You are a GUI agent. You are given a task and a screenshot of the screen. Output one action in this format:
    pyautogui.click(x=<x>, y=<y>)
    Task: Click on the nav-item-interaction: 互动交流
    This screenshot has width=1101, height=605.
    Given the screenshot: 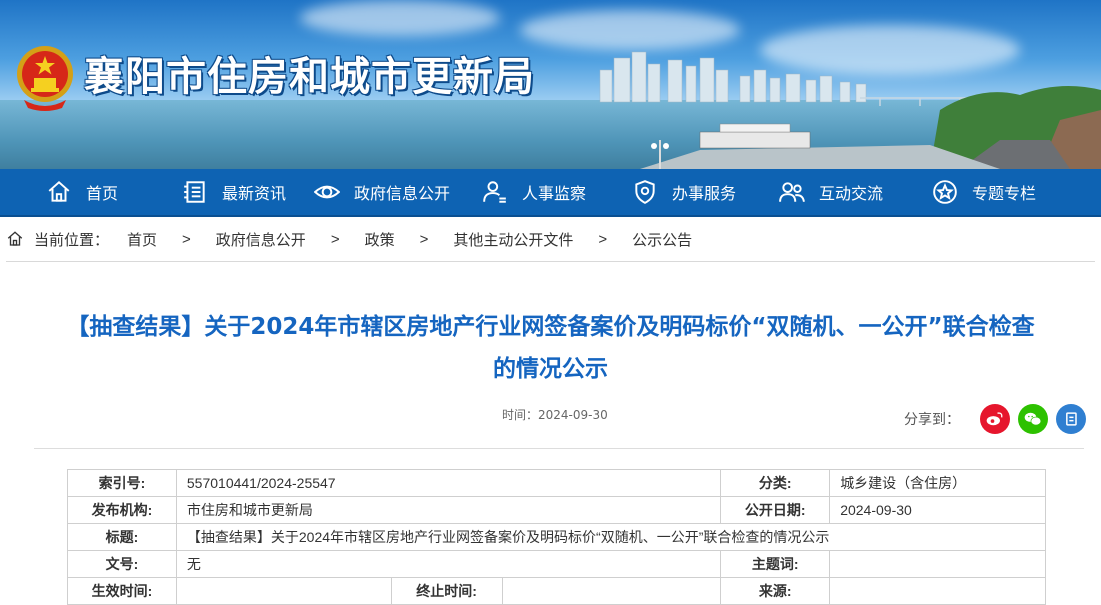 What is the action you would take?
    pyautogui.click(x=855, y=192)
    